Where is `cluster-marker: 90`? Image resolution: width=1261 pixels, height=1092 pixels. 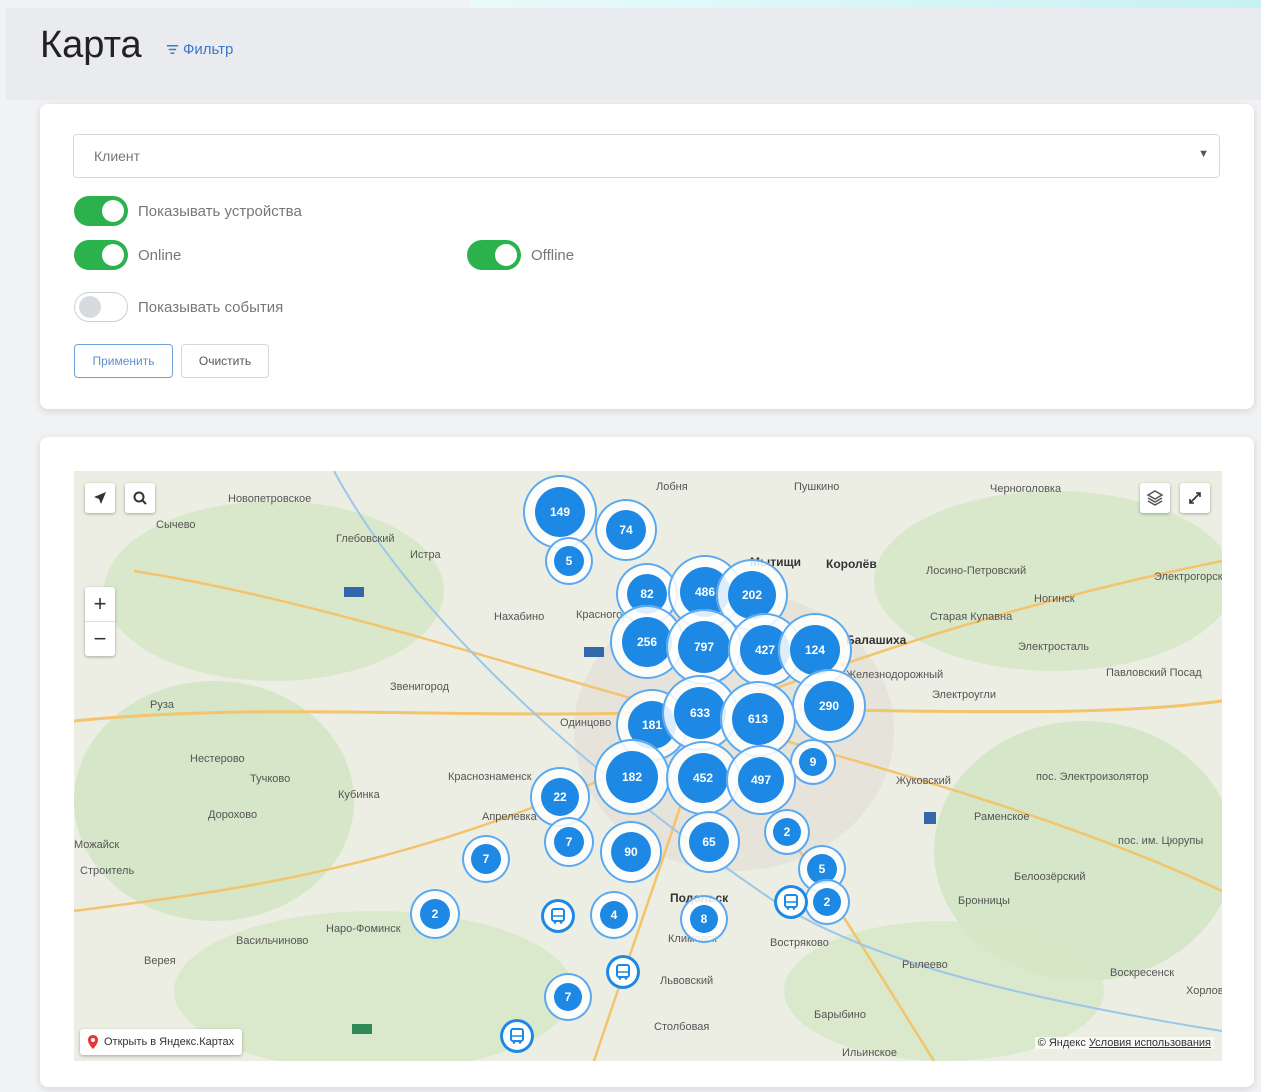
cluster-marker: 90 is located at coordinates (631, 852).